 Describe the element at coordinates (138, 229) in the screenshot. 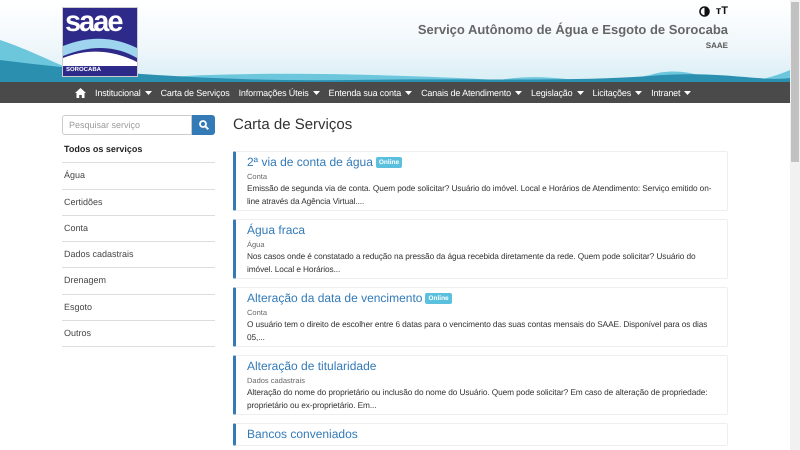

I see `category-link: Conta` at that location.